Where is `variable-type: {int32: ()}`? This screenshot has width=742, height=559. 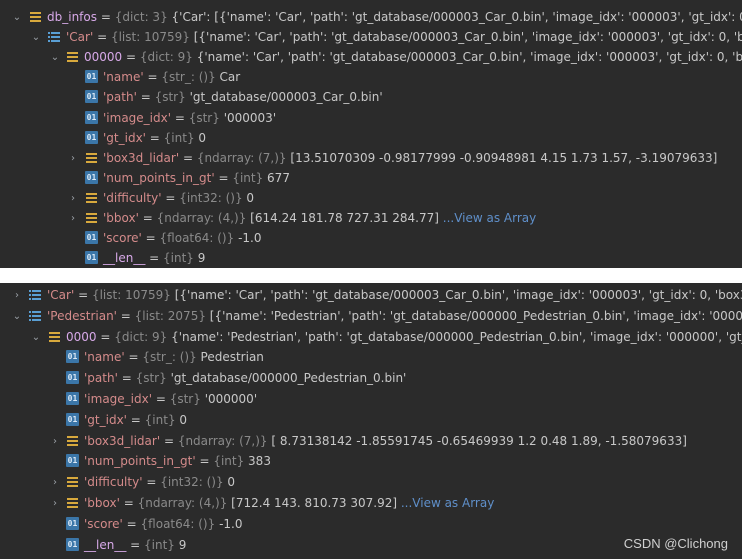
variable-type: {int32: ()} is located at coordinates (192, 482).